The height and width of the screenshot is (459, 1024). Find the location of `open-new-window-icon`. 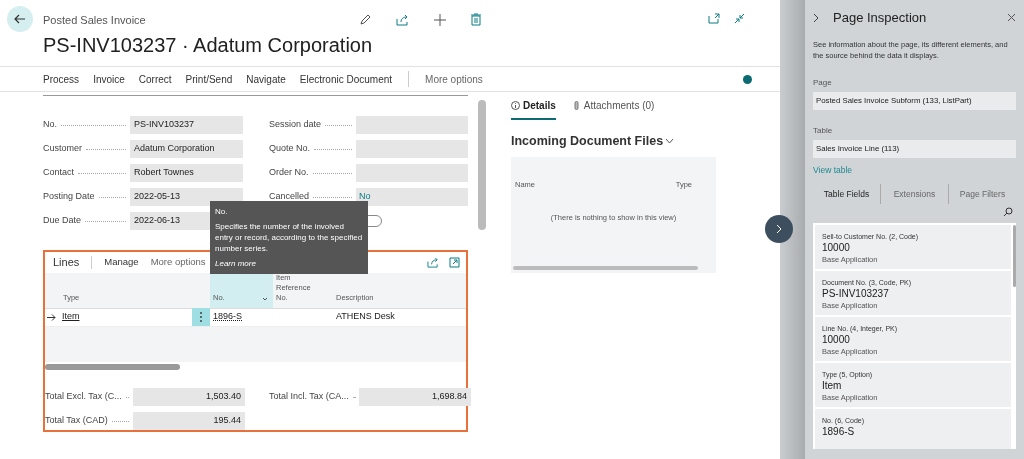

open-new-window-icon is located at coordinates (714, 18).